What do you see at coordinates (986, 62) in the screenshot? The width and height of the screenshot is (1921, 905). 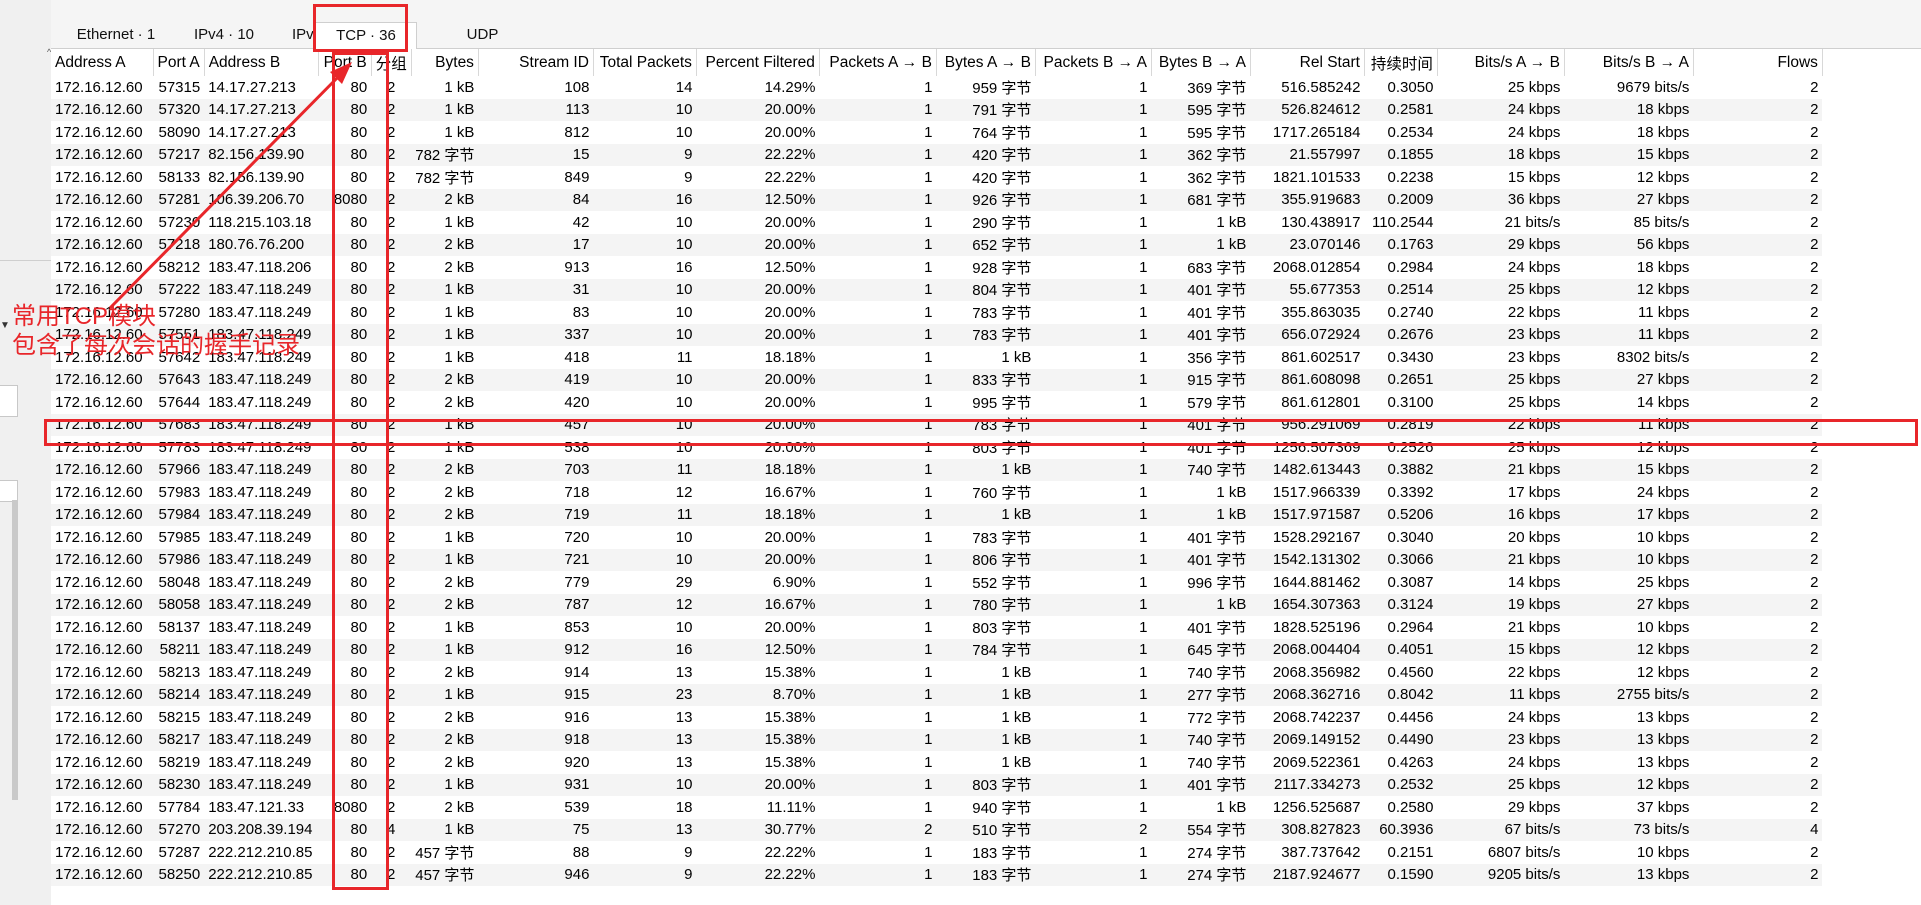 I see `column-header: Bytes A → B` at bounding box center [986, 62].